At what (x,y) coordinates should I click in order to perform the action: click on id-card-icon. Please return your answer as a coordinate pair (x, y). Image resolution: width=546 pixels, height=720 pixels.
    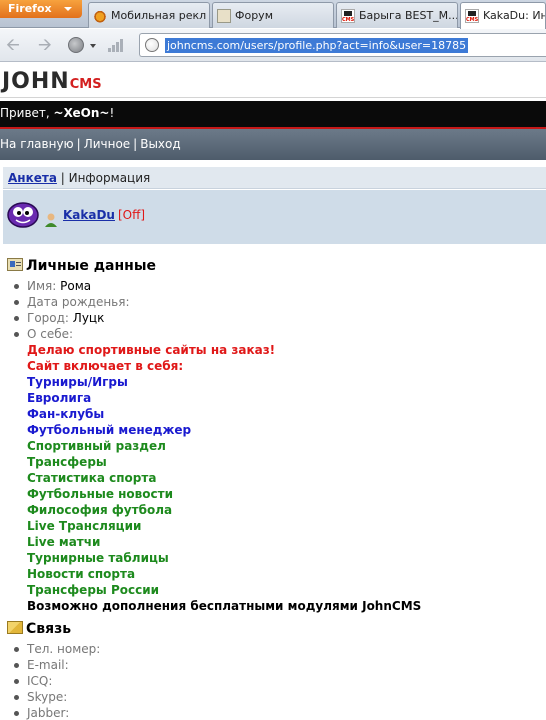
    Looking at the image, I should click on (15, 264).